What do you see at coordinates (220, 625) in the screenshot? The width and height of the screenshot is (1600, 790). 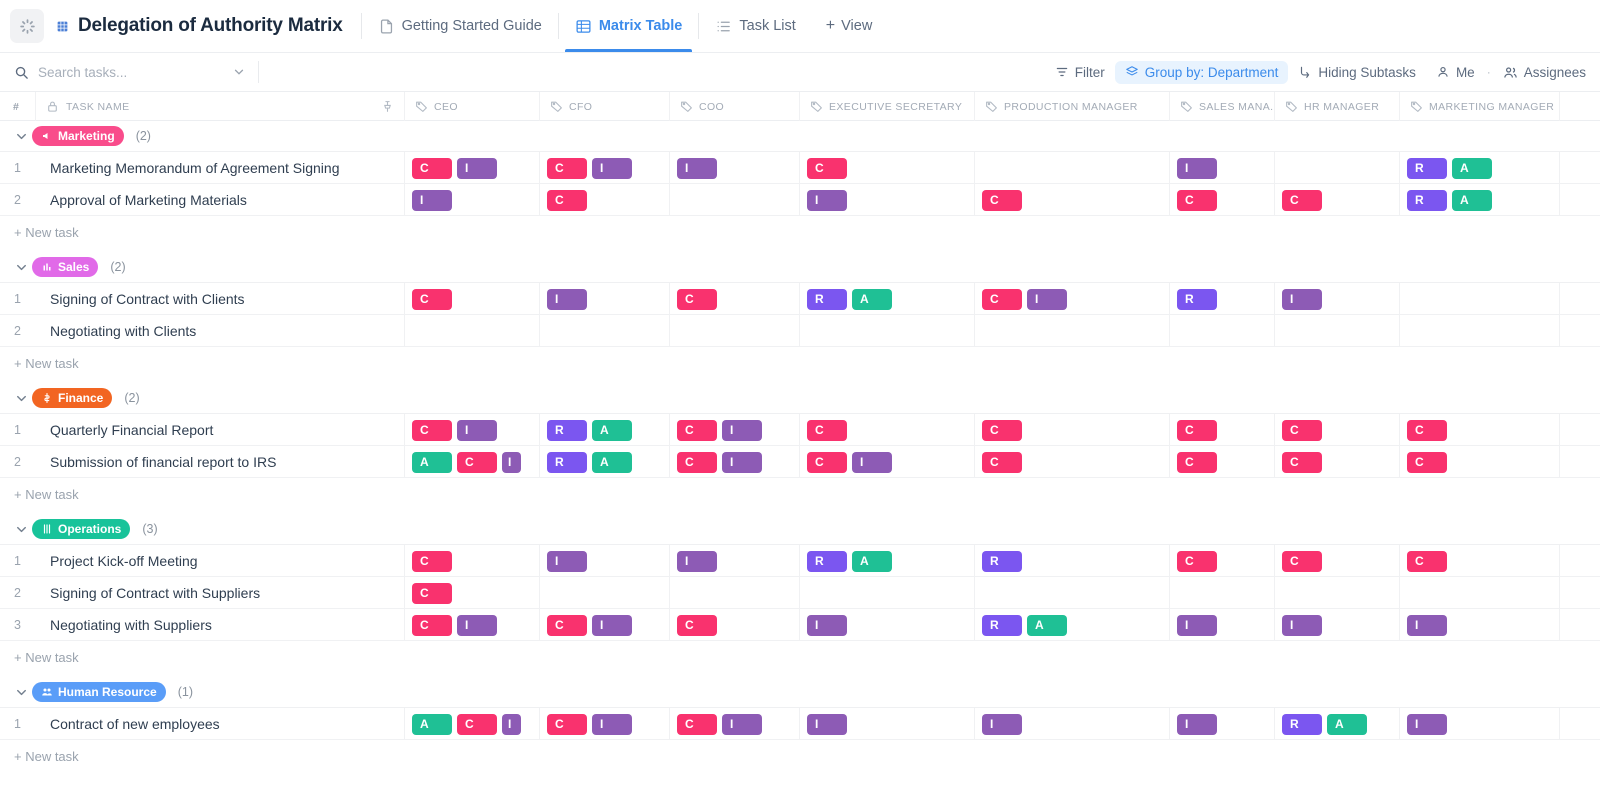 I see `task-name-cell: Negotiating with Suppliers` at bounding box center [220, 625].